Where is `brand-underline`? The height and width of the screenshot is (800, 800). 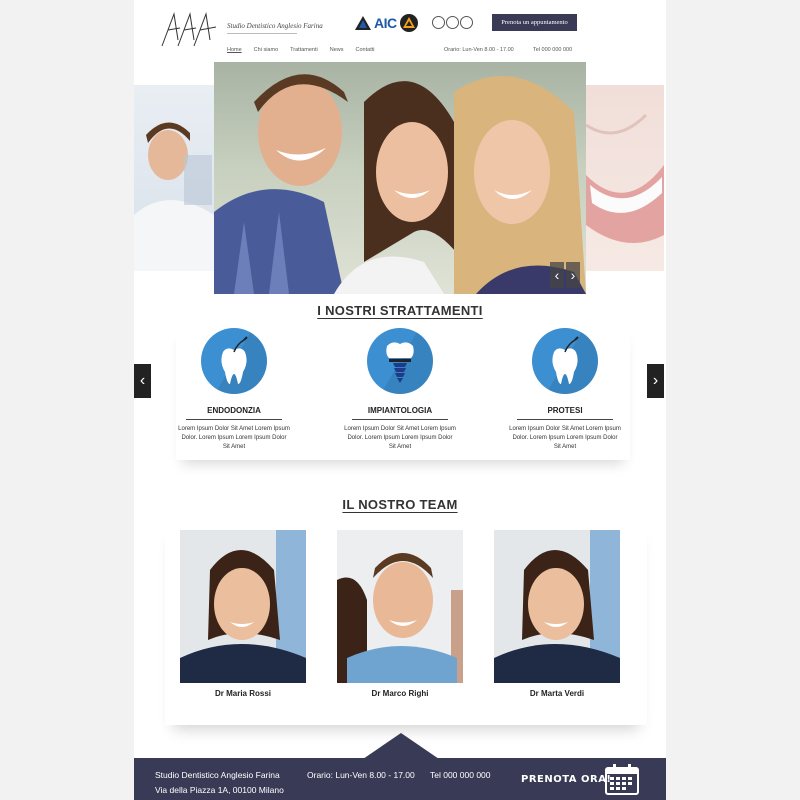
brand-underline is located at coordinates (262, 33).